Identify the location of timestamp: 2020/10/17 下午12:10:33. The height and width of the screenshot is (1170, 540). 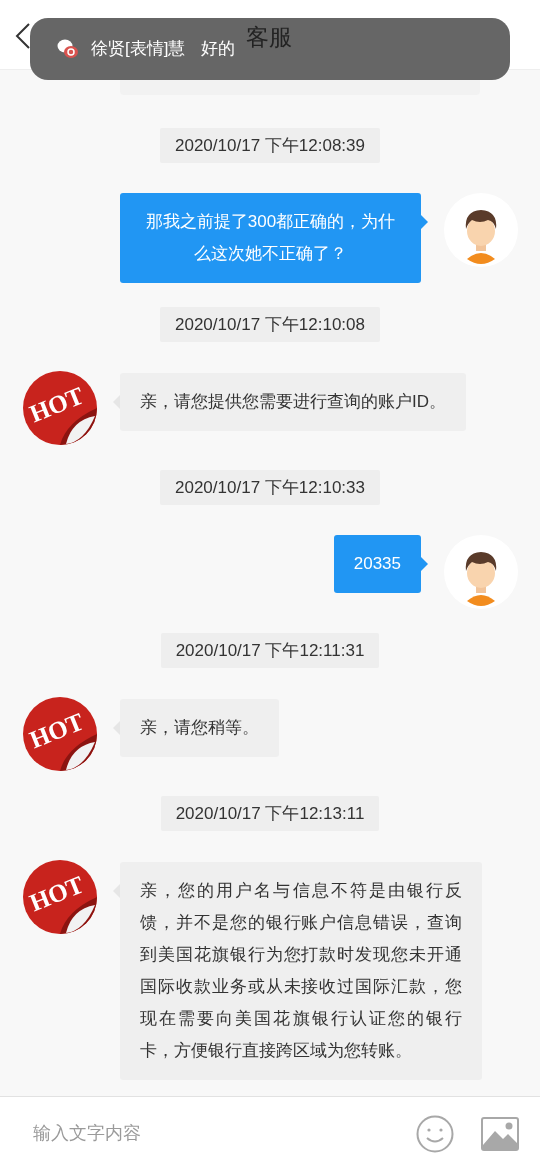
(270, 487).